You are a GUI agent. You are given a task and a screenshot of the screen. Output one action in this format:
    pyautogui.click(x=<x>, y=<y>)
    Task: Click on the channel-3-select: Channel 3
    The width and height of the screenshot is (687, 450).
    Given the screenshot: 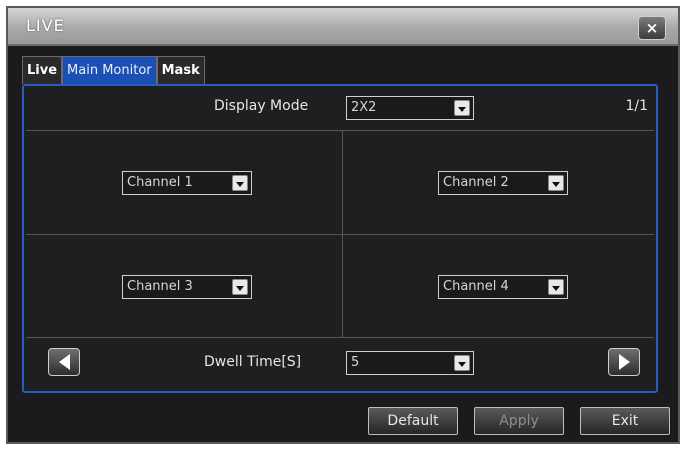 What is the action you would take?
    pyautogui.click(x=187, y=287)
    